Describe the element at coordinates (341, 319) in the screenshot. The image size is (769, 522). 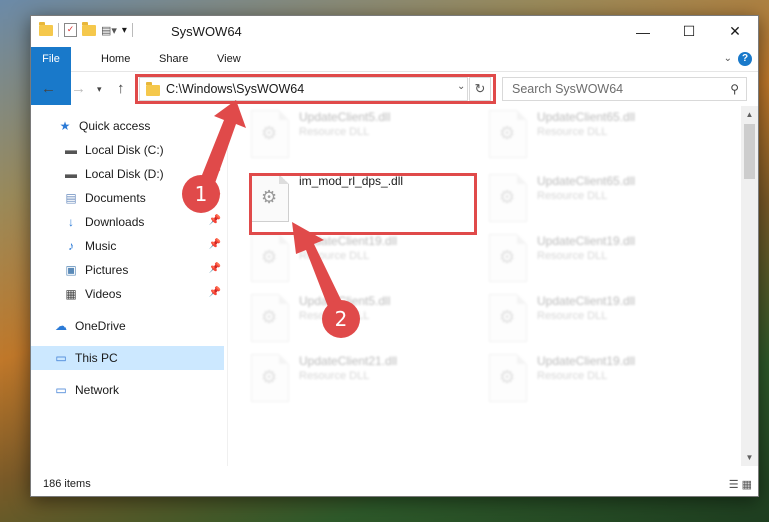
I see `step-2-badge: 2` at that location.